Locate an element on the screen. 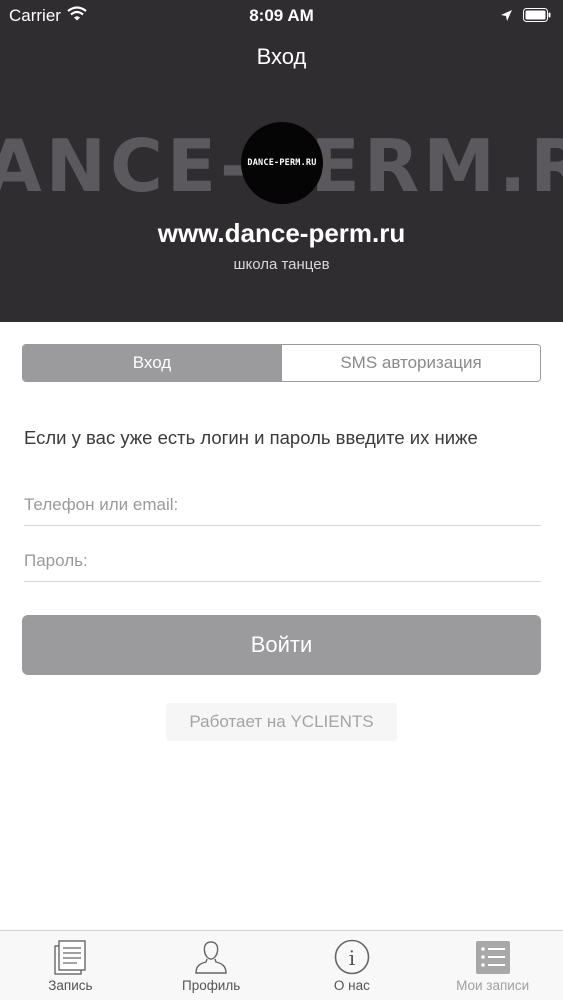  password-field is located at coordinates (282, 559).